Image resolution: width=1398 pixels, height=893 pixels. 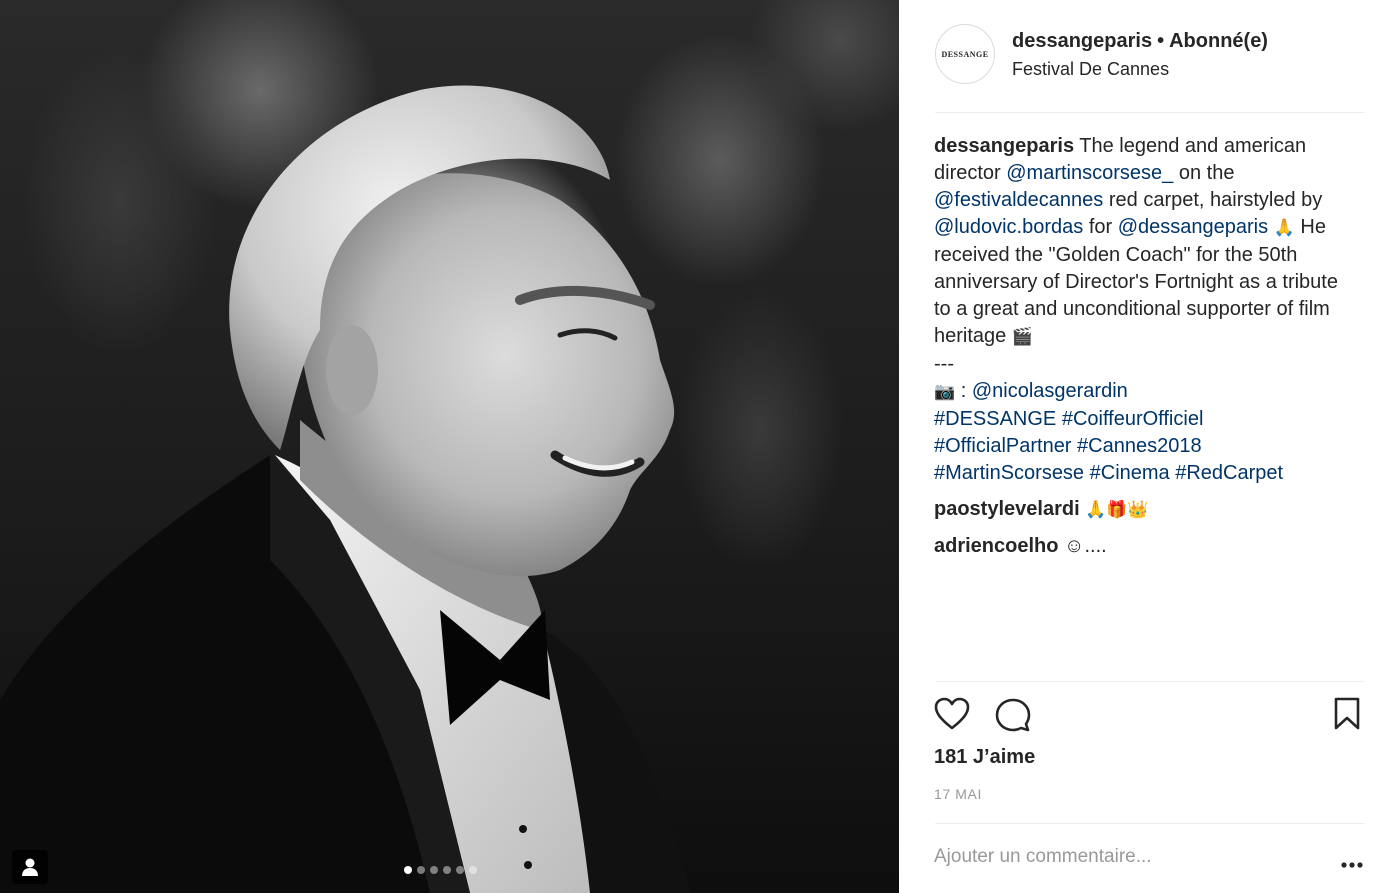 I want to click on mention-link: @ludovic.bordas, so click(x=1008, y=227).